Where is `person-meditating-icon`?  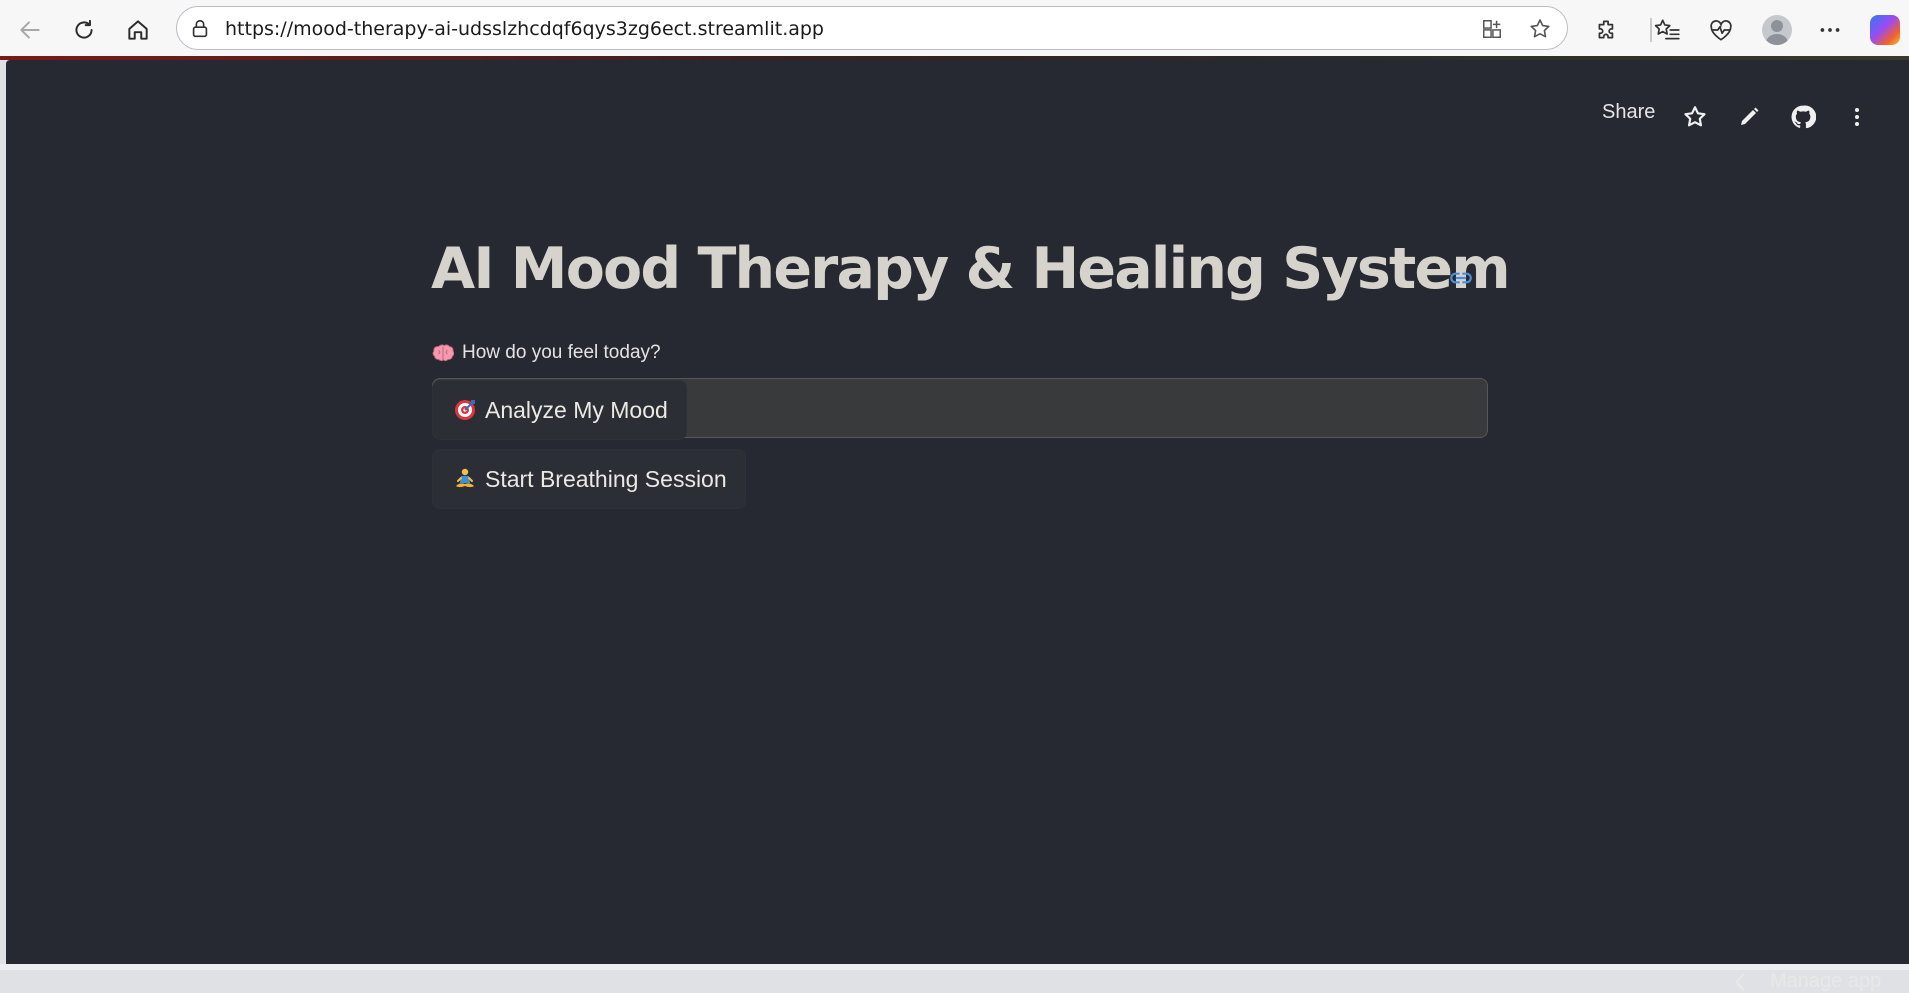
person-meditating-icon is located at coordinates (465, 479).